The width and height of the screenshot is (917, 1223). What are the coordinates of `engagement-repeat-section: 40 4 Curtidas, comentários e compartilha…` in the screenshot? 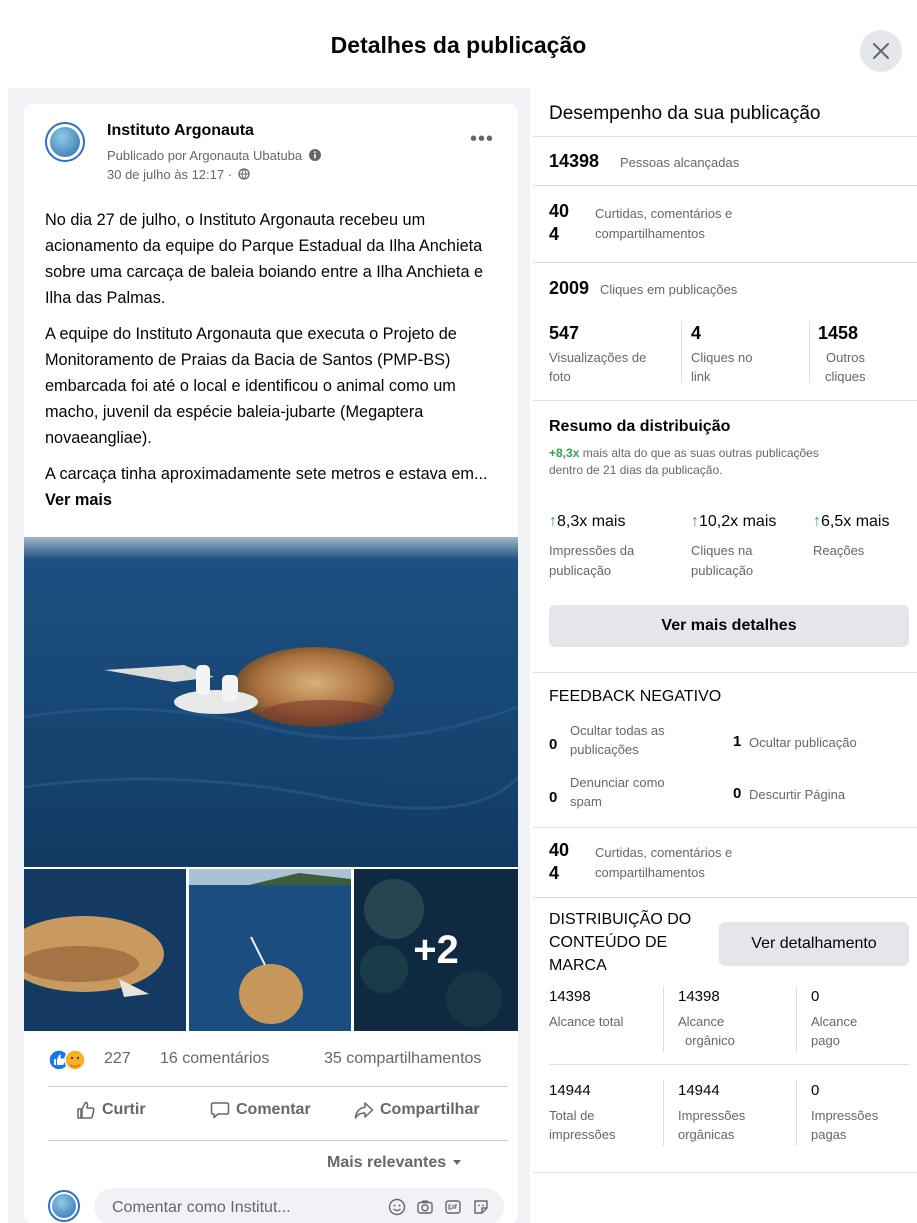 It's located at (725, 863).